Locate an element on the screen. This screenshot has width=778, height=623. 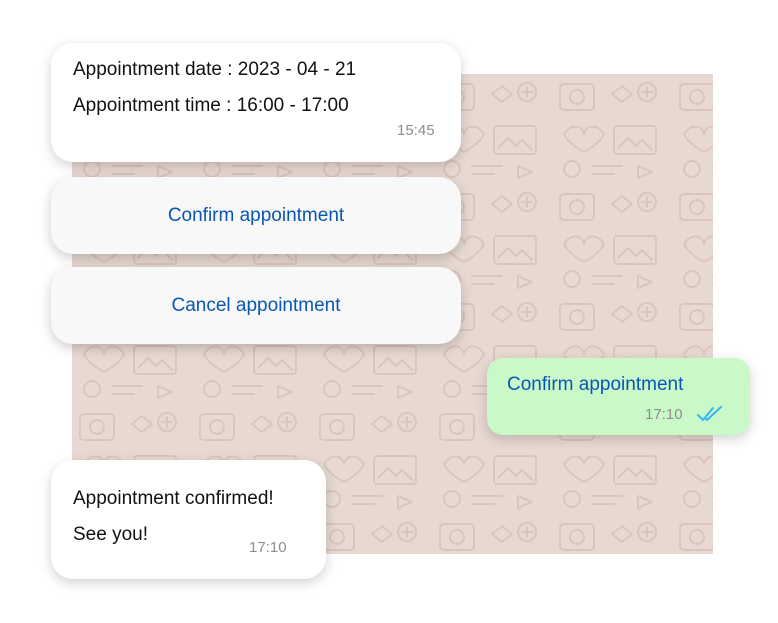
sent-message-text: Confirm appointment is located at coordinates (595, 384).